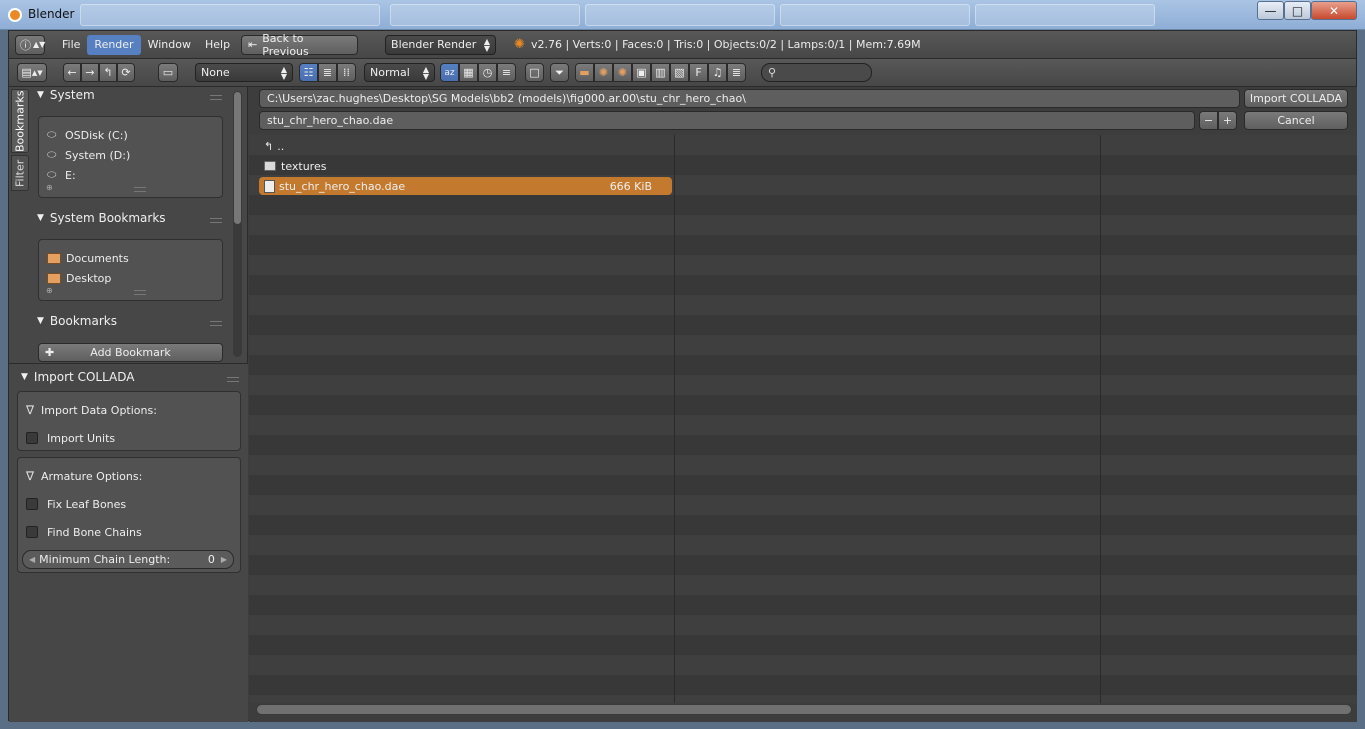 The image size is (1365, 729). Describe the element at coordinates (468, 72) in the screenshot. I see `sort-extension-icon: ▦` at that location.